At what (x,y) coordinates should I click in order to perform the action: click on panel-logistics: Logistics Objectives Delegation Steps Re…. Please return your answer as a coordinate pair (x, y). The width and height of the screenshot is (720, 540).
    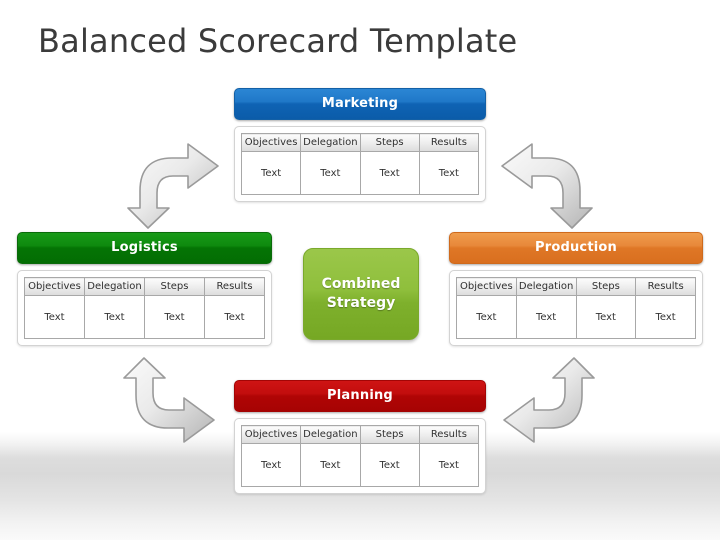
    Looking at the image, I should click on (144, 289).